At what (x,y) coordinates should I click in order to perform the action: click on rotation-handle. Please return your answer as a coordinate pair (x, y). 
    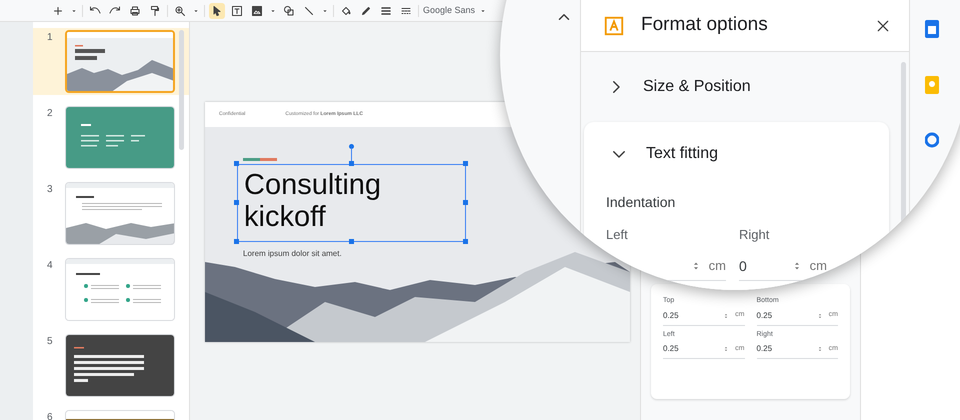
    Looking at the image, I should click on (351, 152).